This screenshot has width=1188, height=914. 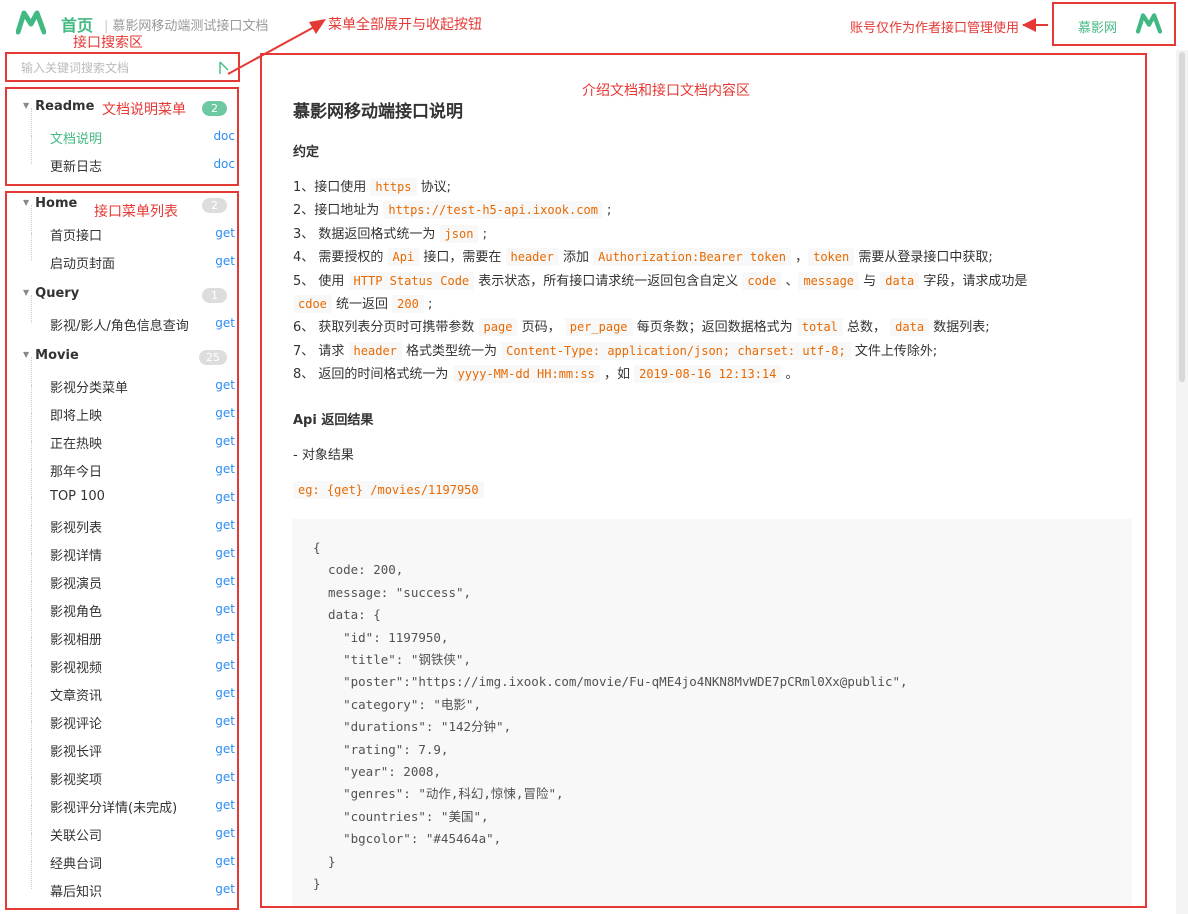 What do you see at coordinates (57, 293) in the screenshot?
I see `menu-group-title: Query` at bounding box center [57, 293].